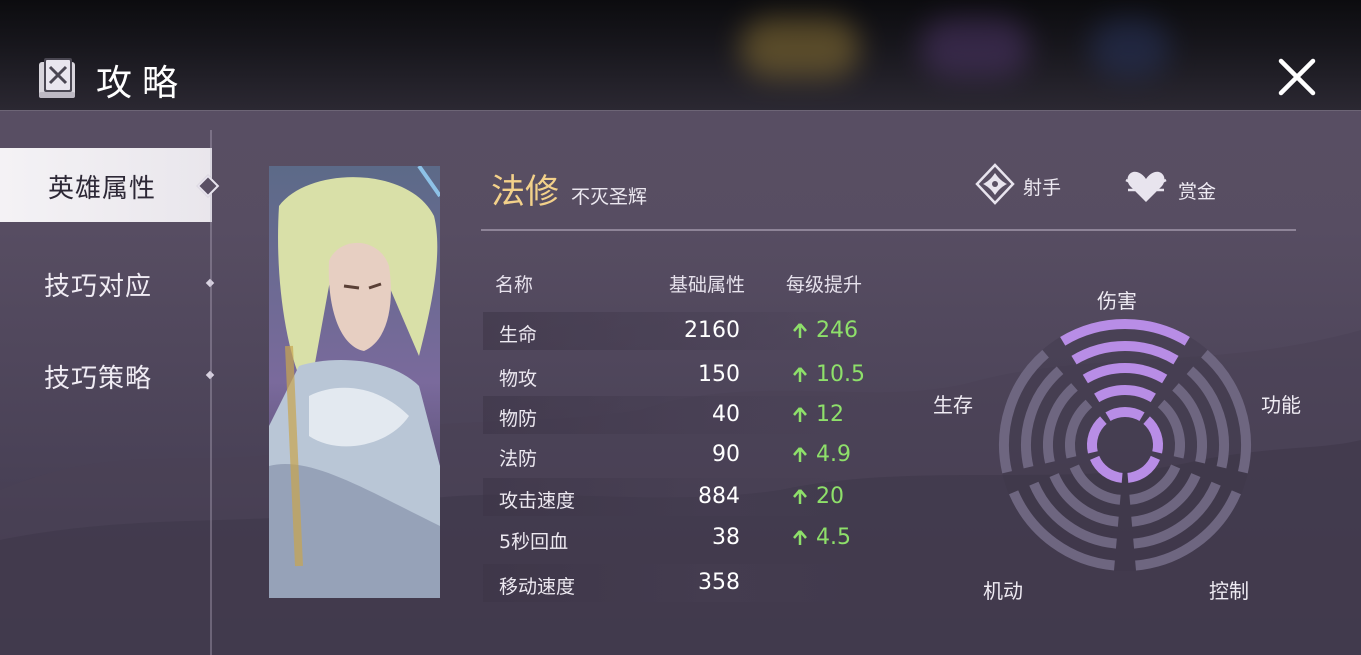 This screenshot has width=1361, height=655. I want to click on role-label: 赏金, so click(1197, 192).